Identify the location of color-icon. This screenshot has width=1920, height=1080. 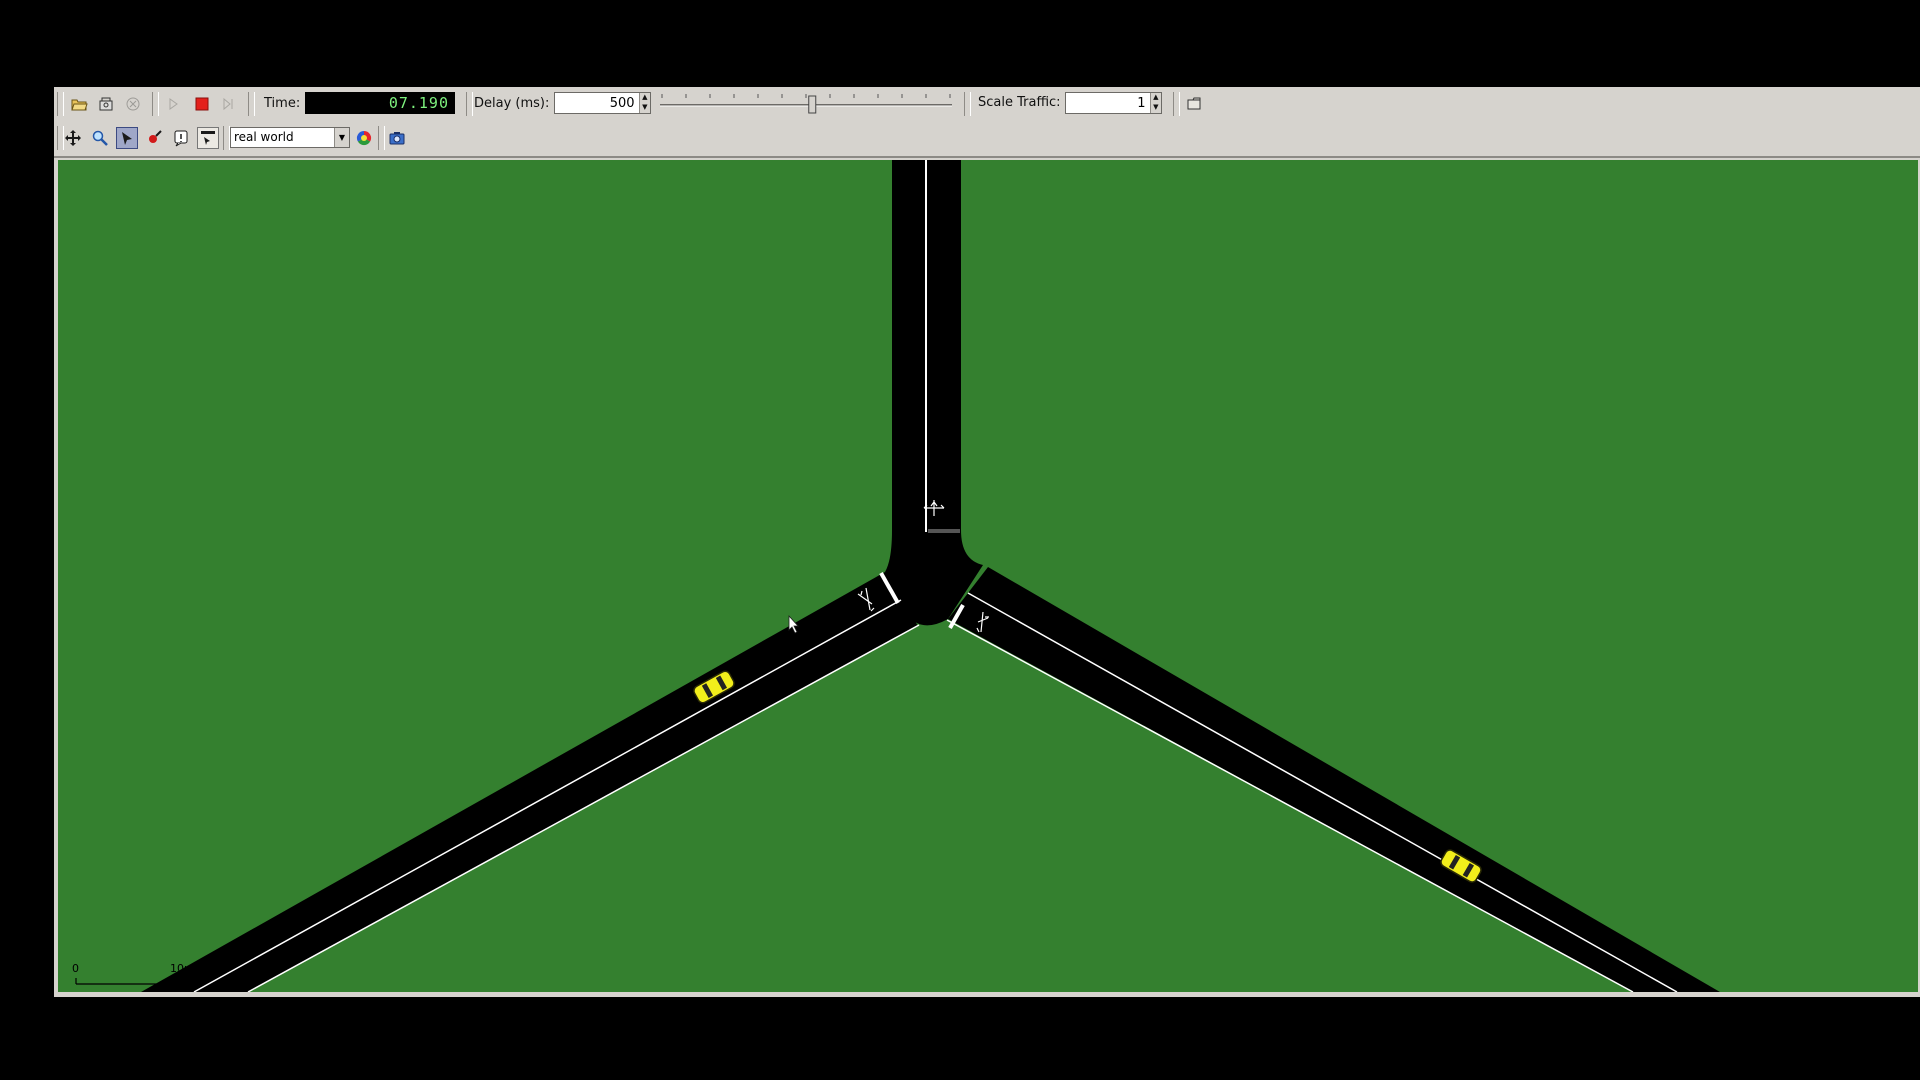
(364, 138).